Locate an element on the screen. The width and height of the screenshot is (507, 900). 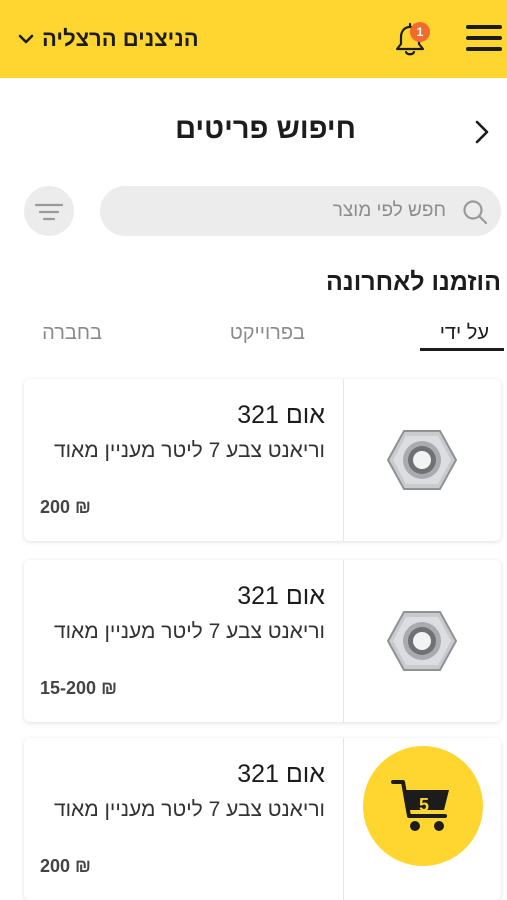
top-bar: הניצנים הרצליה 1 is located at coordinates (253, 39).